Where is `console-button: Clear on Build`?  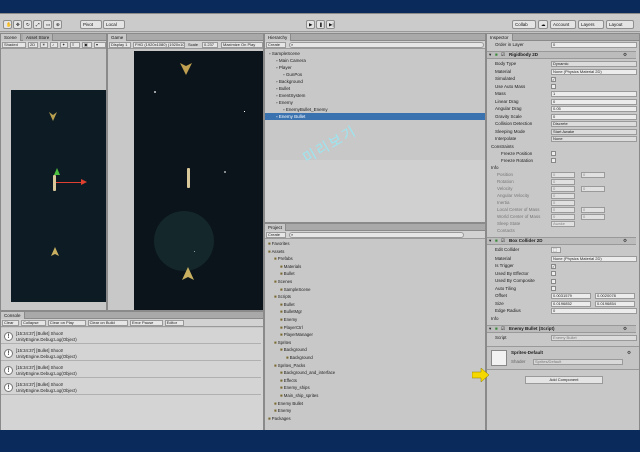
console-button: Clear on Build is located at coordinates (107, 323).